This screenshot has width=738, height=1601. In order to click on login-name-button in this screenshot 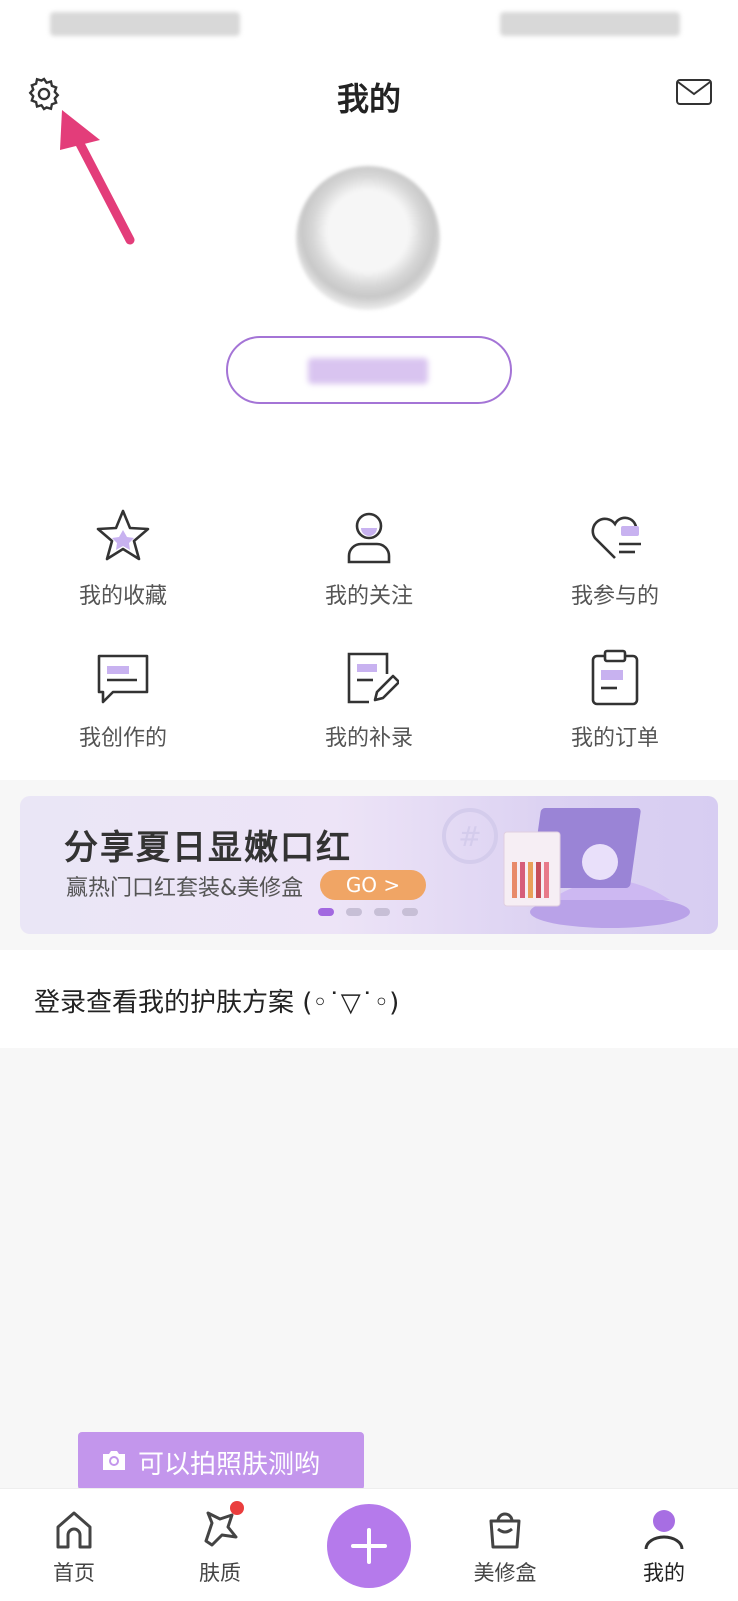, I will do `click(369, 370)`.